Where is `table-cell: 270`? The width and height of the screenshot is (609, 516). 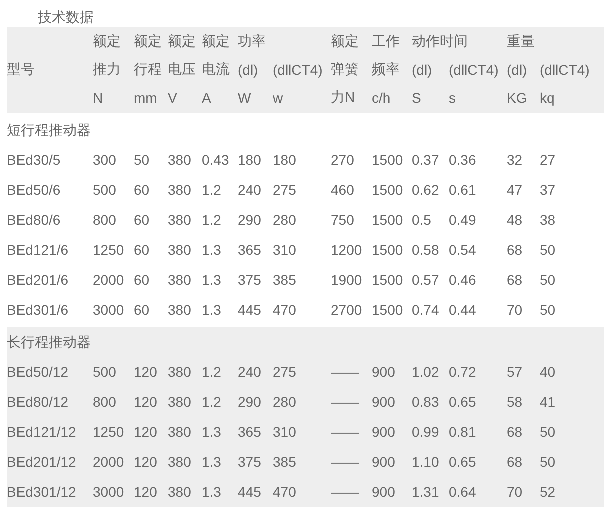 table-cell: 270 is located at coordinates (342, 160).